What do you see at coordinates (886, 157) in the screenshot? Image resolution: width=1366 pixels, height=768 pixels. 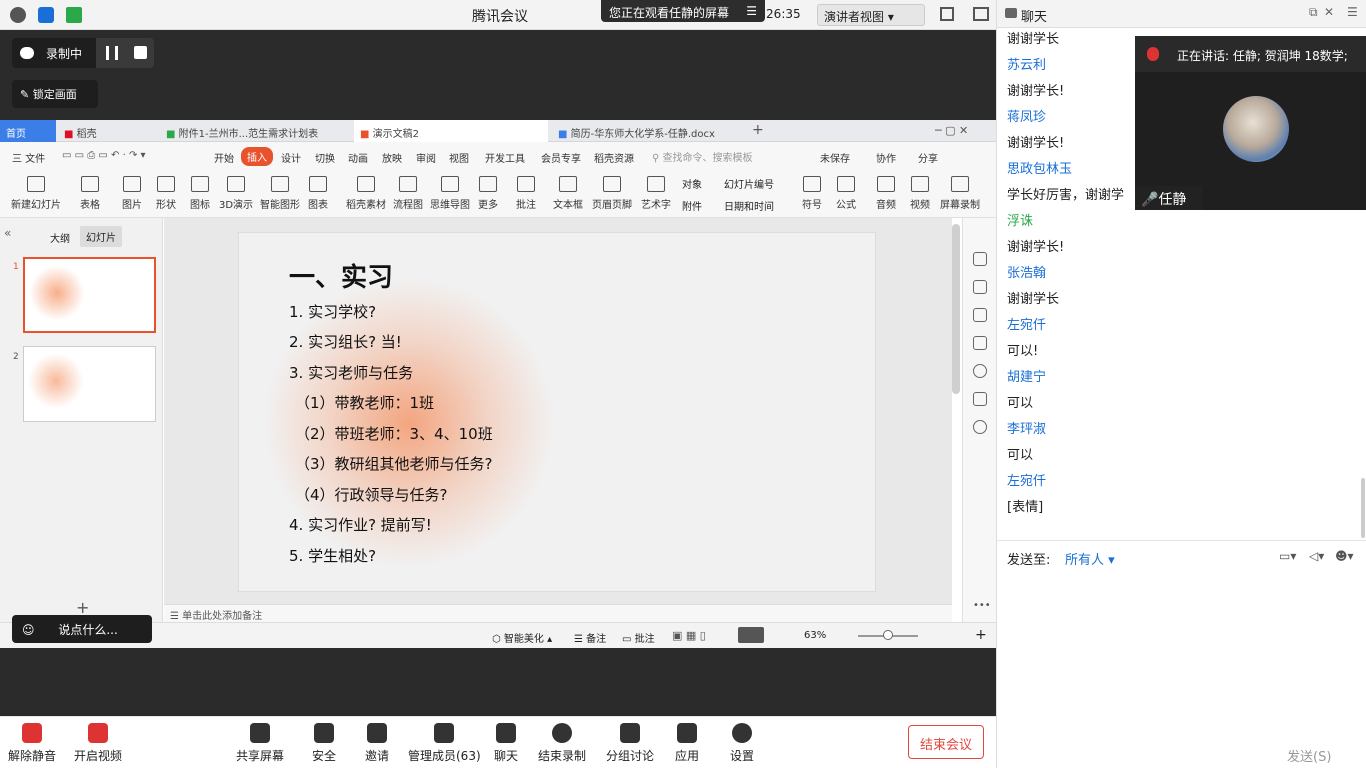 I see `collab-button: 协作` at bounding box center [886, 157].